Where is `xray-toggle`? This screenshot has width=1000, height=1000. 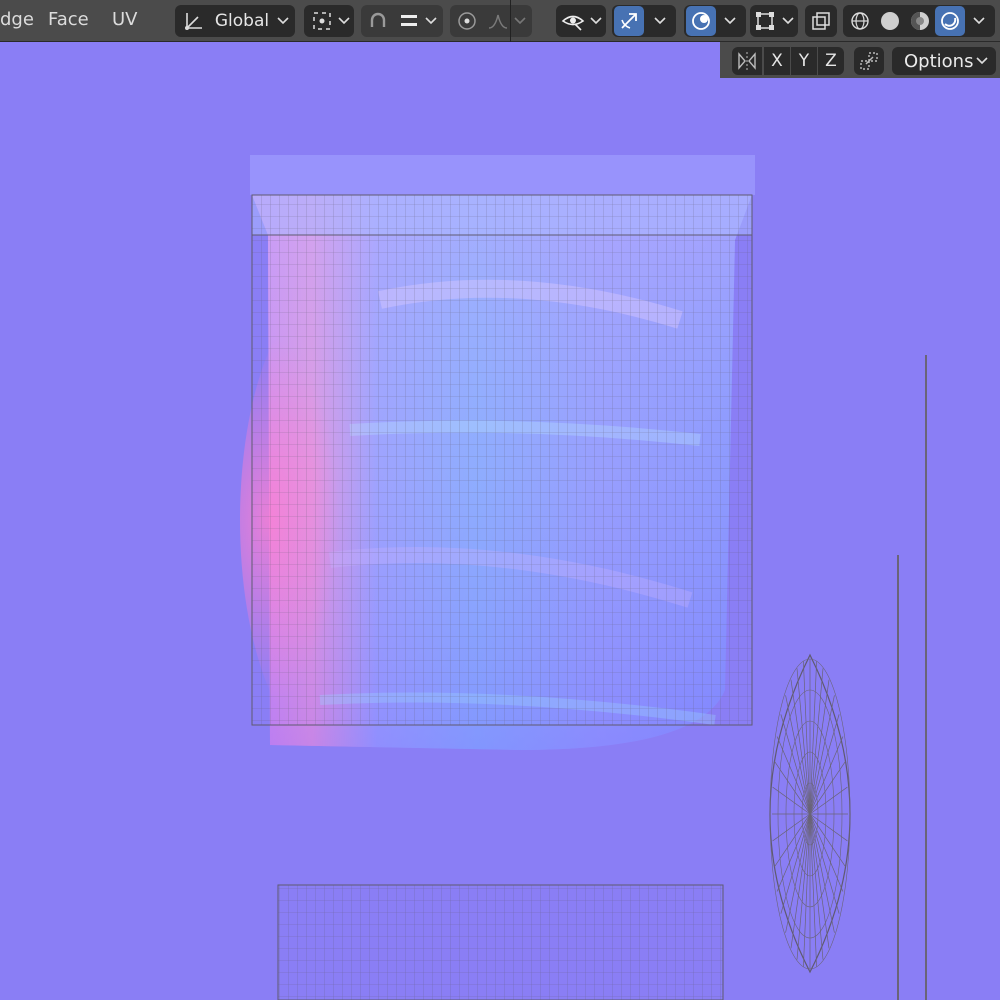
xray-toggle is located at coordinates (821, 21).